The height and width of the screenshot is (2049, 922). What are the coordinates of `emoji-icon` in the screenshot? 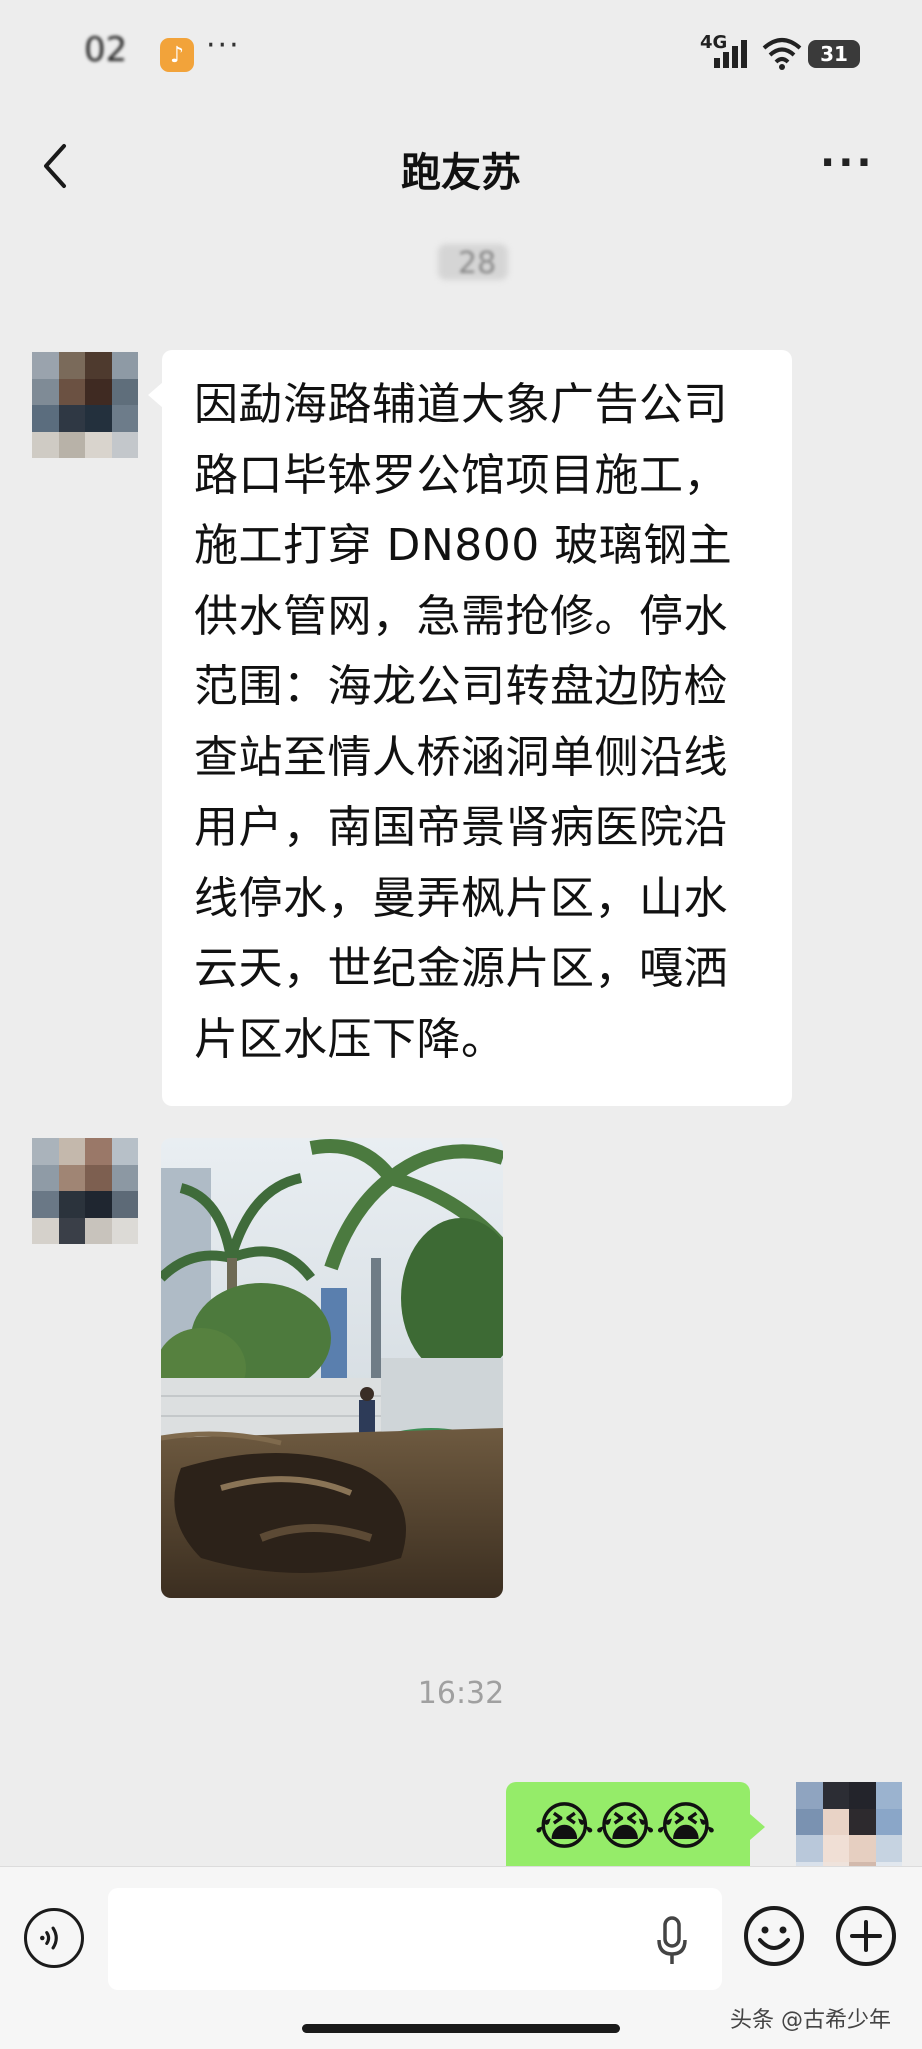 It's located at (774, 1936).